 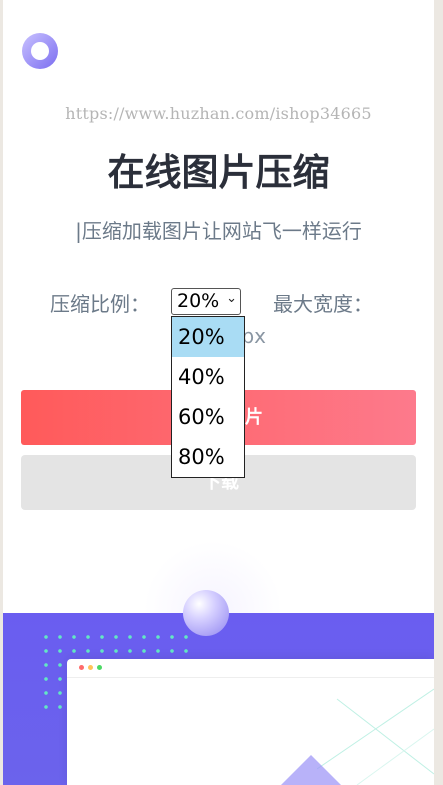 What do you see at coordinates (253, 336) in the screenshot?
I see `width-unit: px` at bounding box center [253, 336].